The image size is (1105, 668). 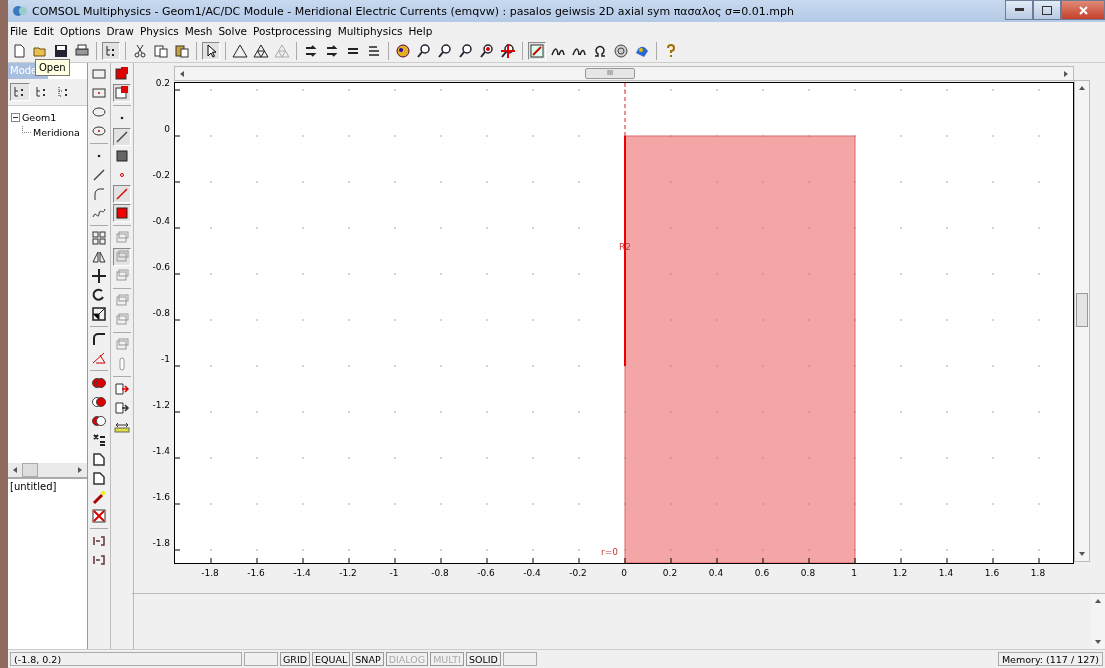 What do you see at coordinates (80, 31) in the screenshot?
I see `menu-item: Options` at bounding box center [80, 31].